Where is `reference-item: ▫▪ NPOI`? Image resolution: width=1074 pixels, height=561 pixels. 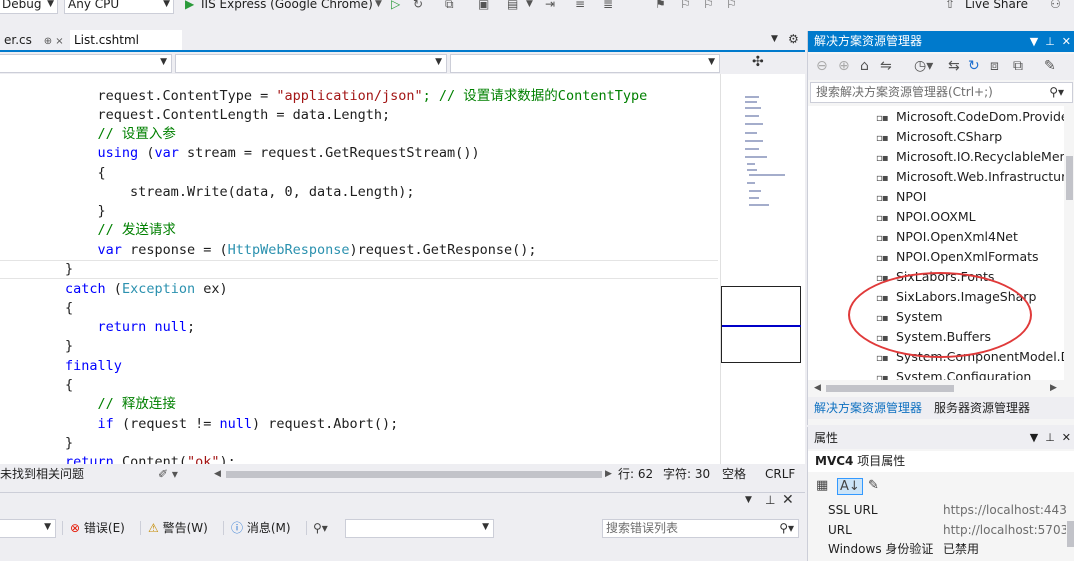
reference-item: ▫▪ NPOI is located at coordinates (901, 197).